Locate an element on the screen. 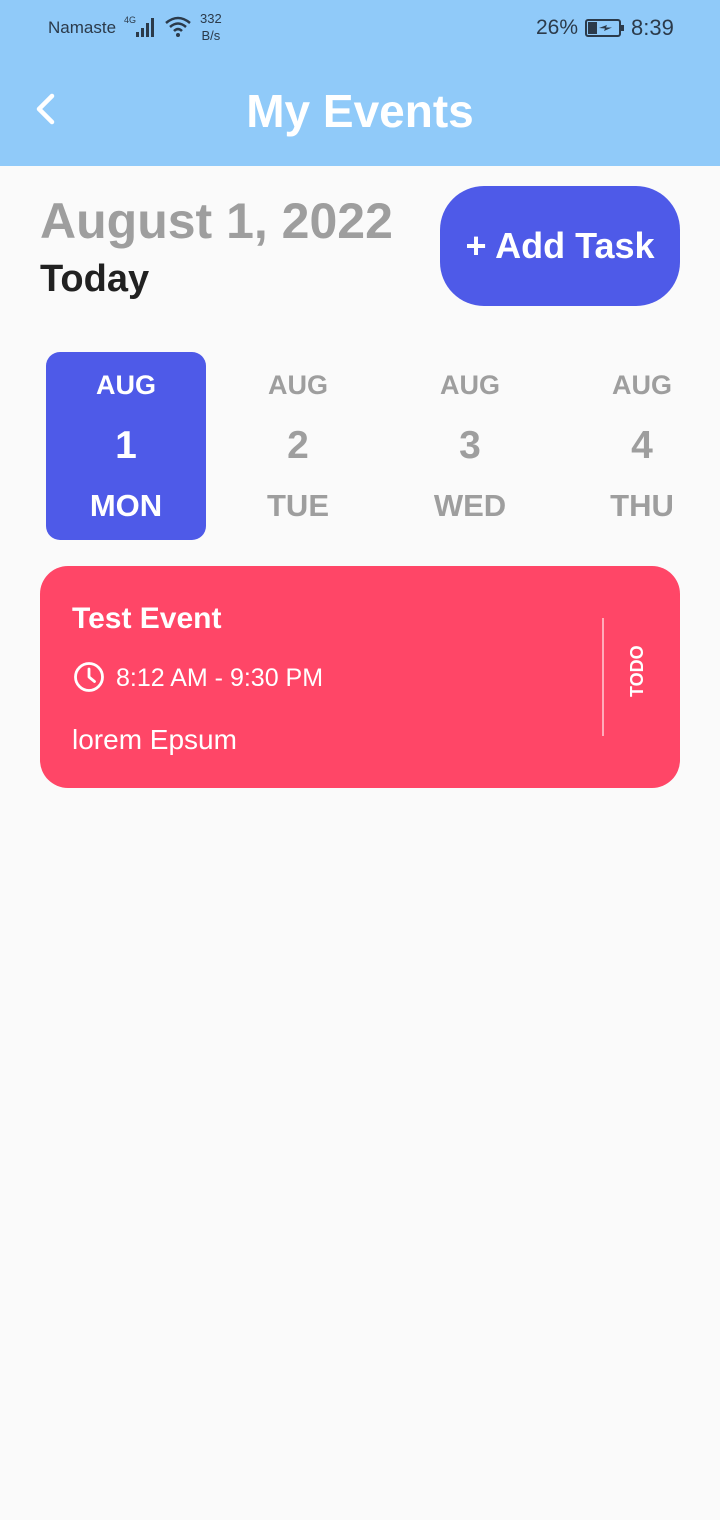  status-bar: Namaste 4G 332 B/s 26% 8:39 is located at coordinates (360, 28).